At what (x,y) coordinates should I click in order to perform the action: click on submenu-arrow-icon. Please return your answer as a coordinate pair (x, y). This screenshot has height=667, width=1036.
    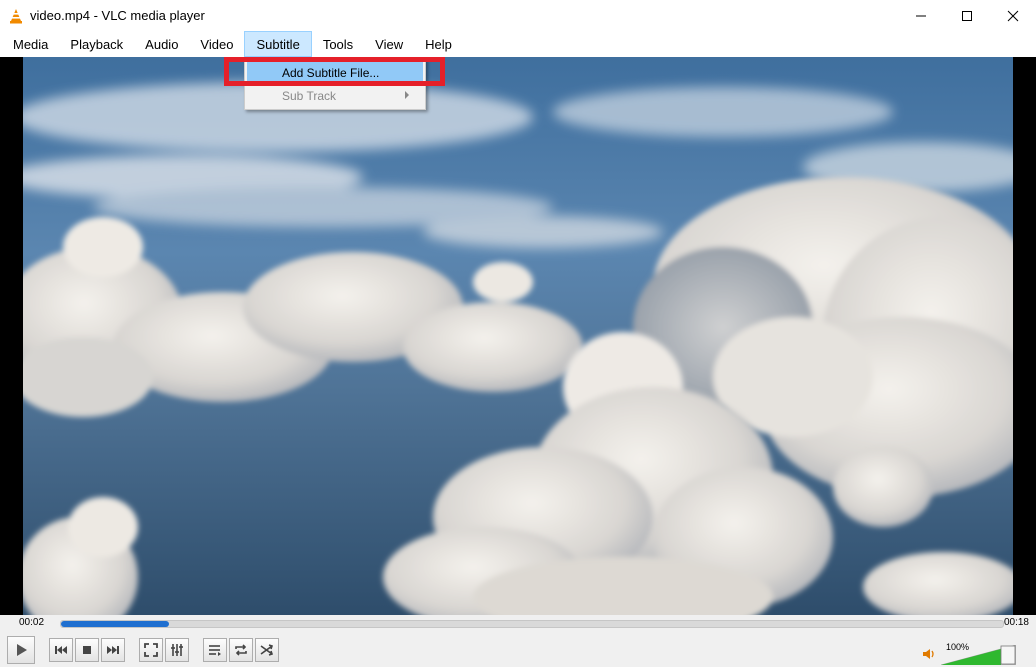
    Looking at the image, I should click on (407, 95).